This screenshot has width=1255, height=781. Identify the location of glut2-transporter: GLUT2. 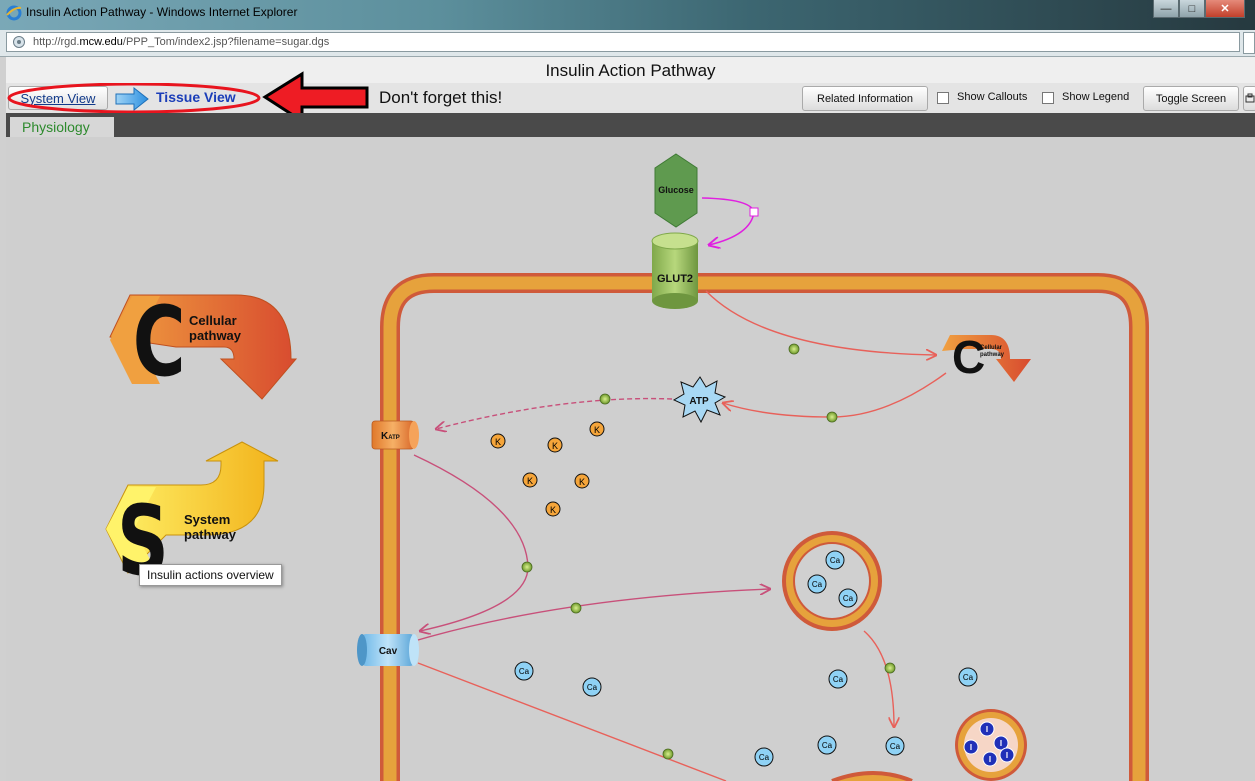
(675, 270).